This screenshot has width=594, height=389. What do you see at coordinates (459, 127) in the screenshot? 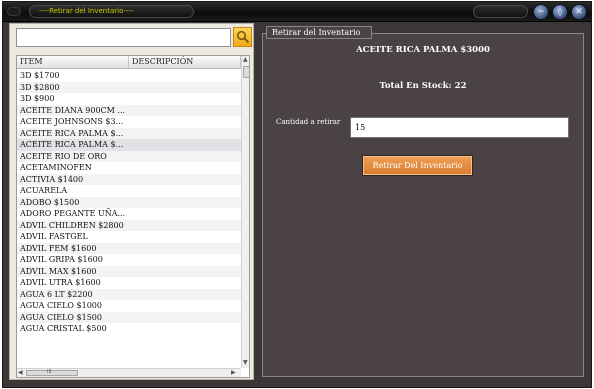
I see `quantity-input` at bounding box center [459, 127].